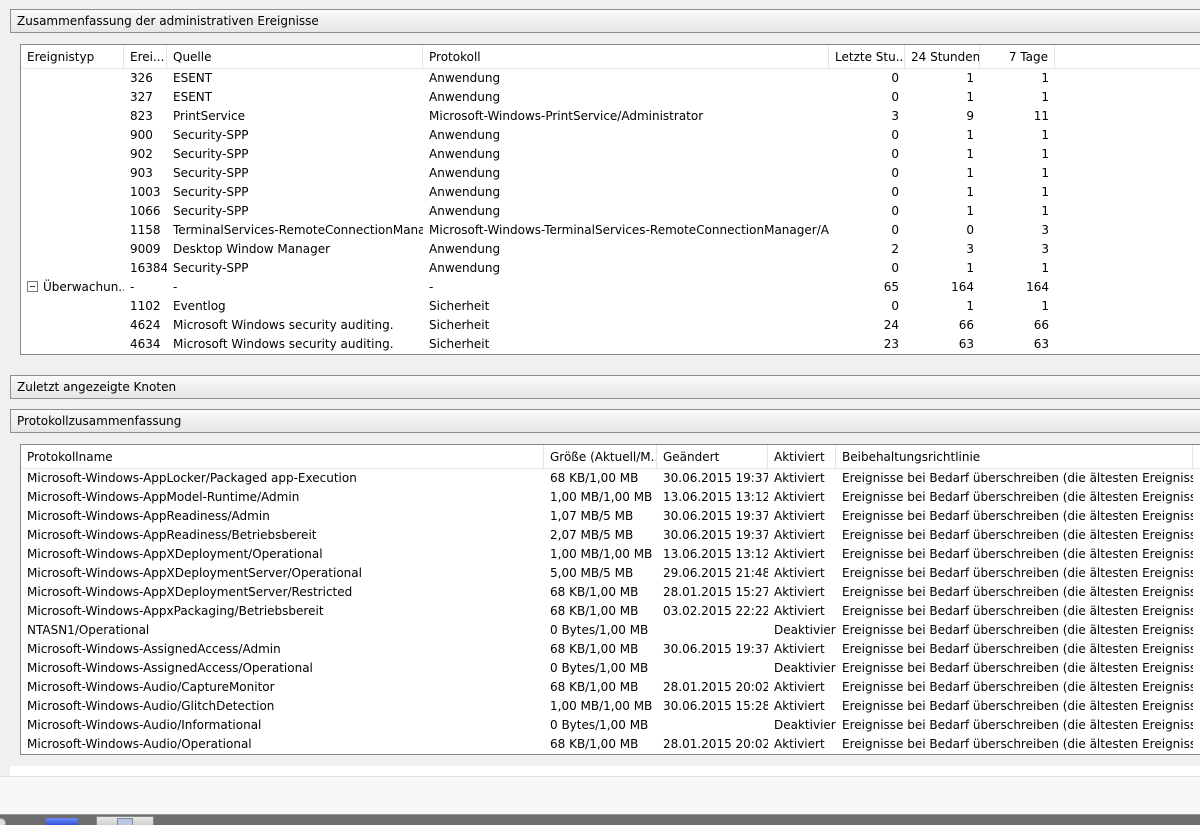 The image size is (1200, 825). I want to click on start-orb-icon, so click(3, 821).